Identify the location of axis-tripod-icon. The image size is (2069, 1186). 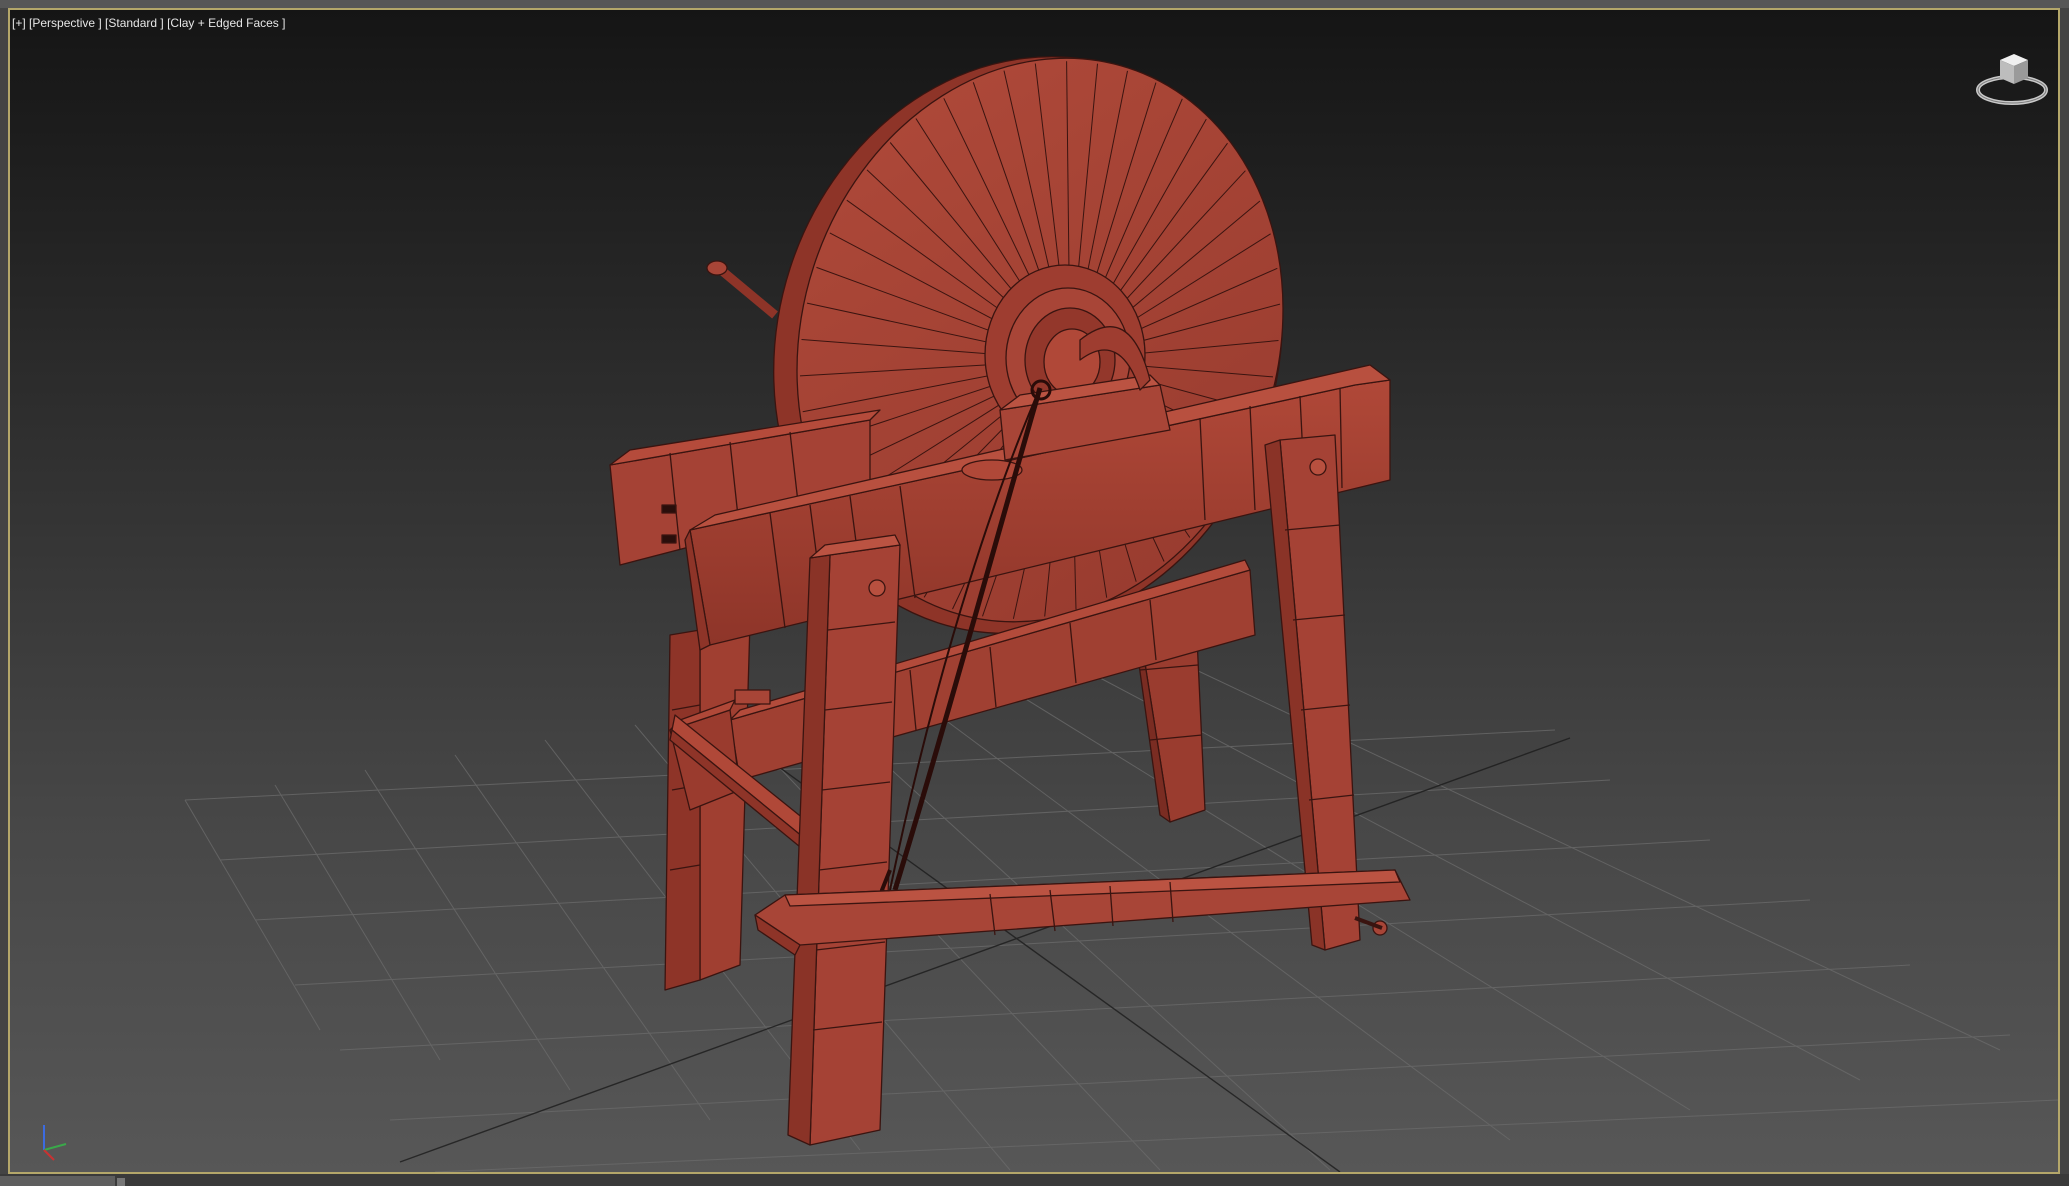
(55, 1143).